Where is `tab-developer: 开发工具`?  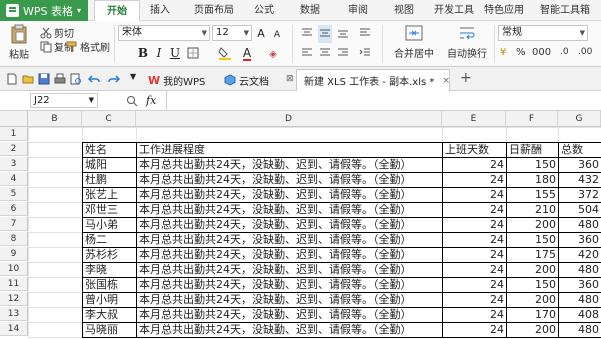
tab-developer: 开发工具 is located at coordinates (454, 10).